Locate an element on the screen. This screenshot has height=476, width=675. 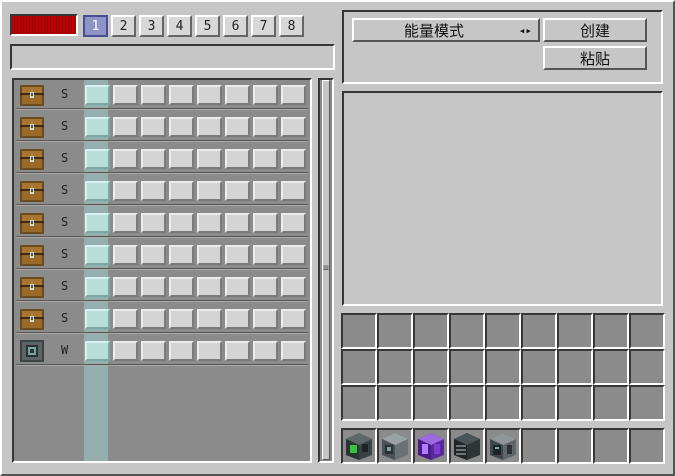
tab-2: 2 is located at coordinates (123, 26).